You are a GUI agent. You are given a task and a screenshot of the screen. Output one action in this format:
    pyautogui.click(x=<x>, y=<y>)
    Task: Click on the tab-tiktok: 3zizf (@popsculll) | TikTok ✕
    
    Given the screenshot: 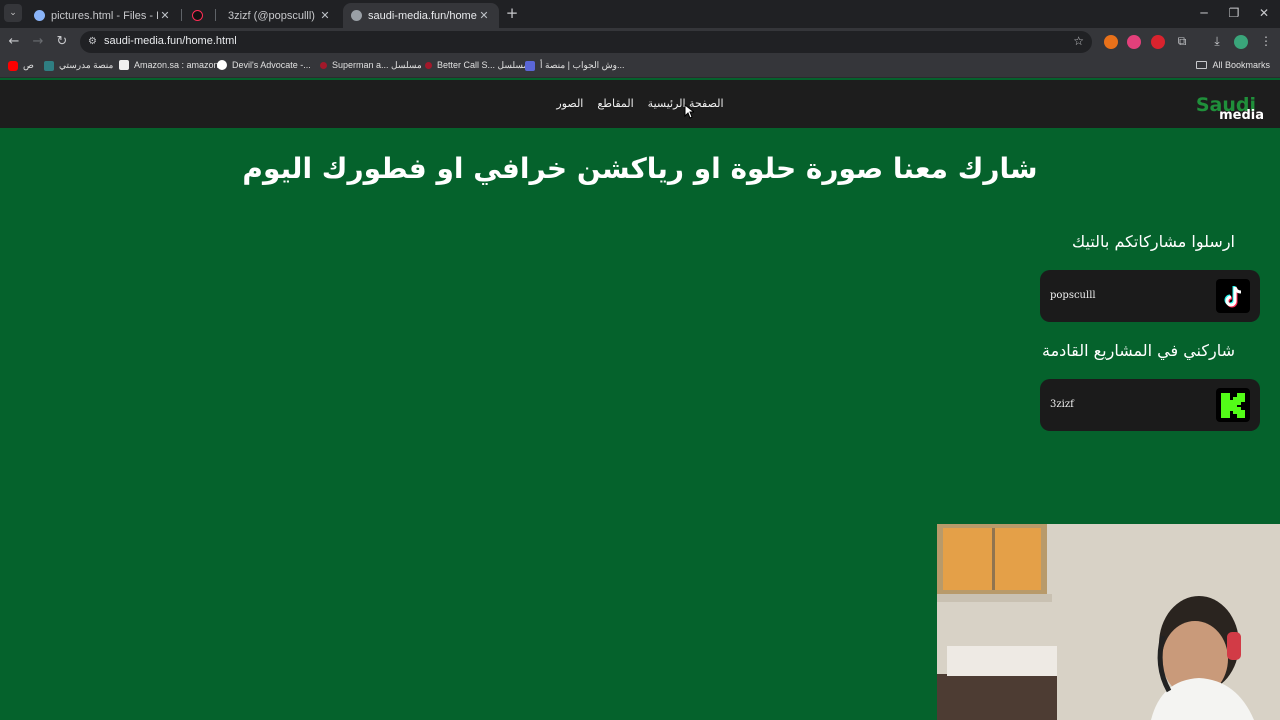 What is the action you would take?
    pyautogui.click(x=280, y=15)
    